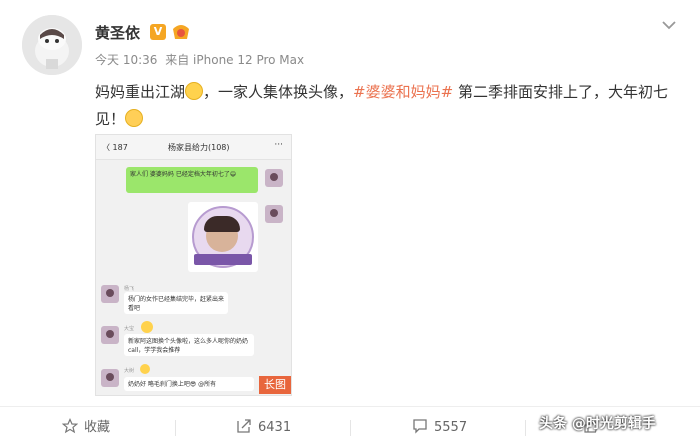 The height and width of the screenshot is (444, 700). Describe the element at coordinates (244, 426) in the screenshot. I see `share-icon` at that location.